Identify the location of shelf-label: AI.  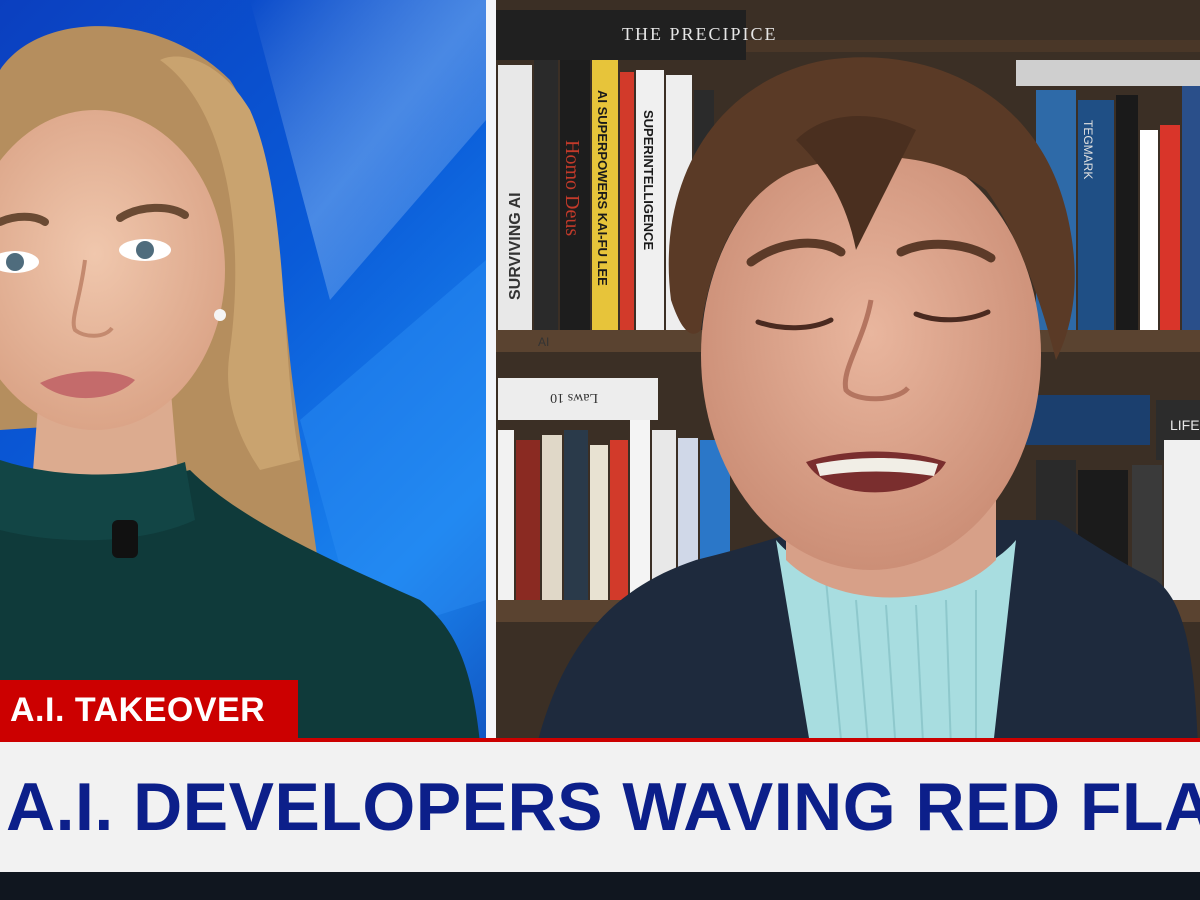
(543, 342).